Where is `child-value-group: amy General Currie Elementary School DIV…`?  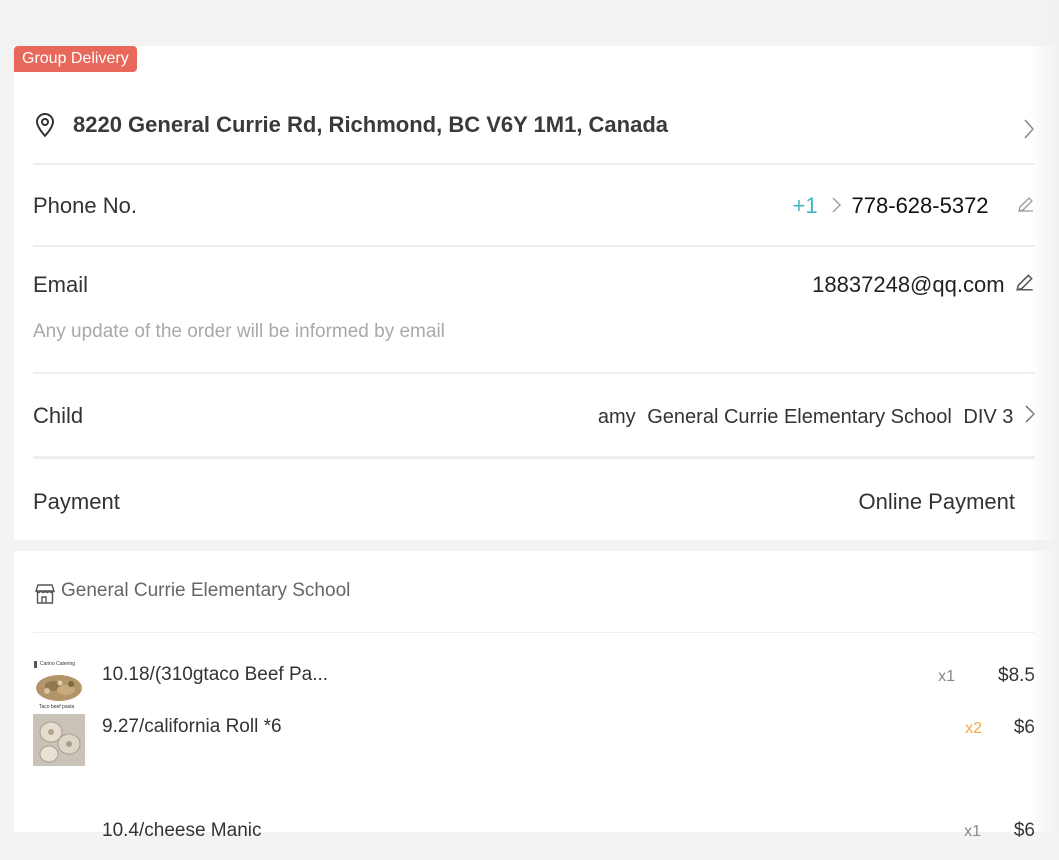 child-value-group: amy General Currie Elementary School DIV… is located at coordinates (816, 417).